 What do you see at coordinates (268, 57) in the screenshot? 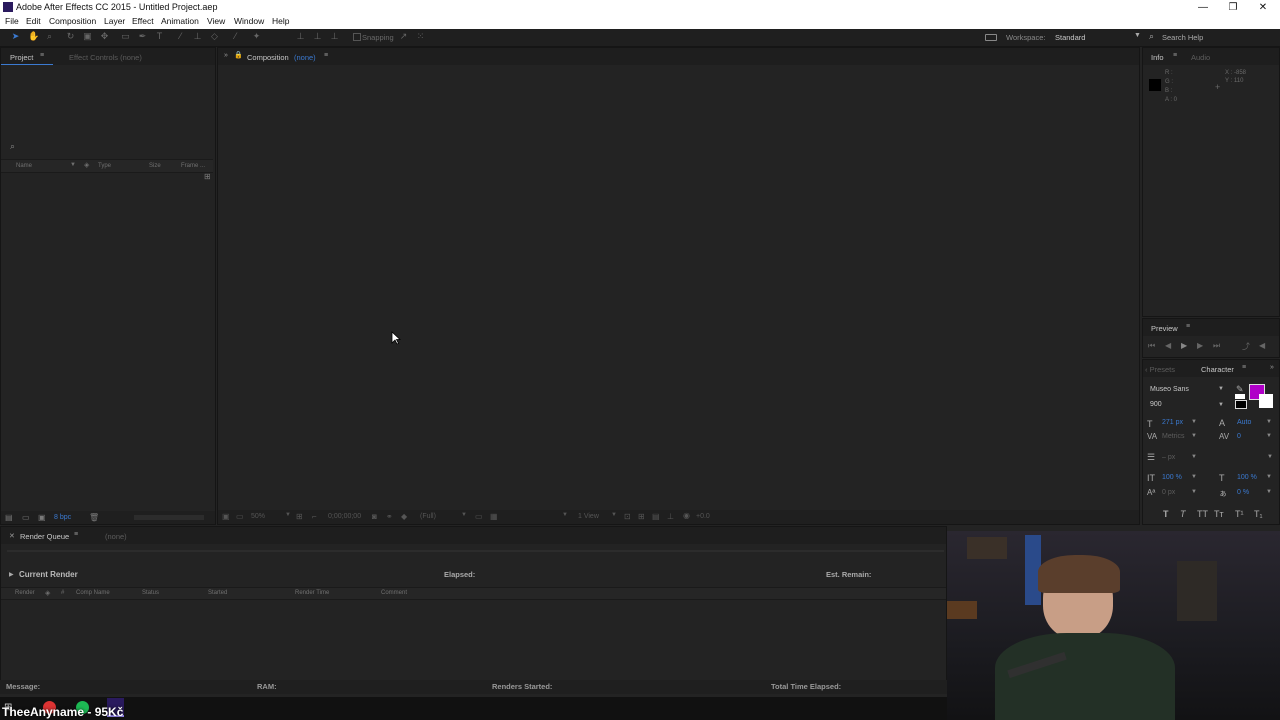
I see `tab-composition: Composition` at bounding box center [268, 57].